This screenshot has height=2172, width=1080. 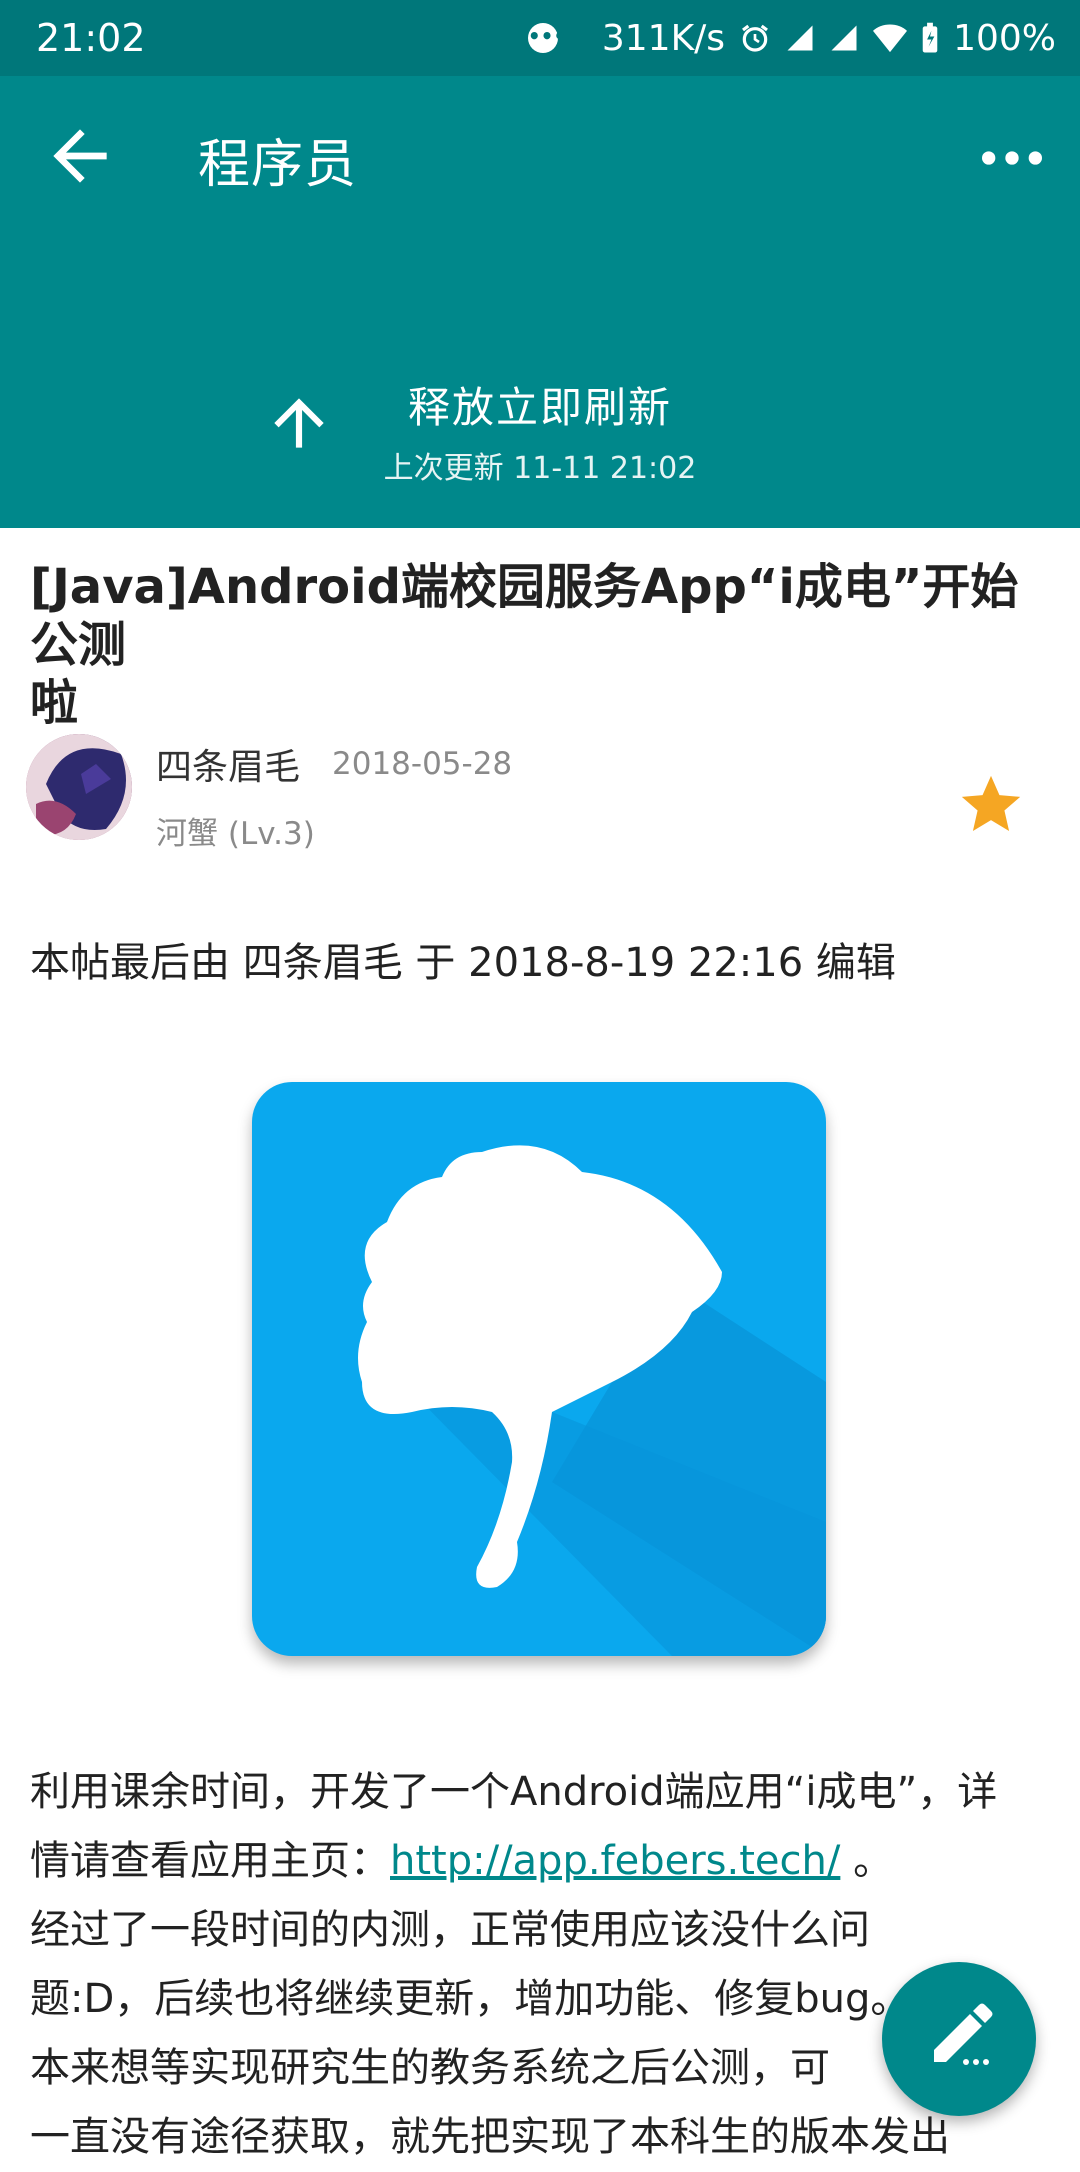 I want to click on post-title: [Java]Android端校园服务App“i成电”开始公测 啦, so click(x=540, y=645).